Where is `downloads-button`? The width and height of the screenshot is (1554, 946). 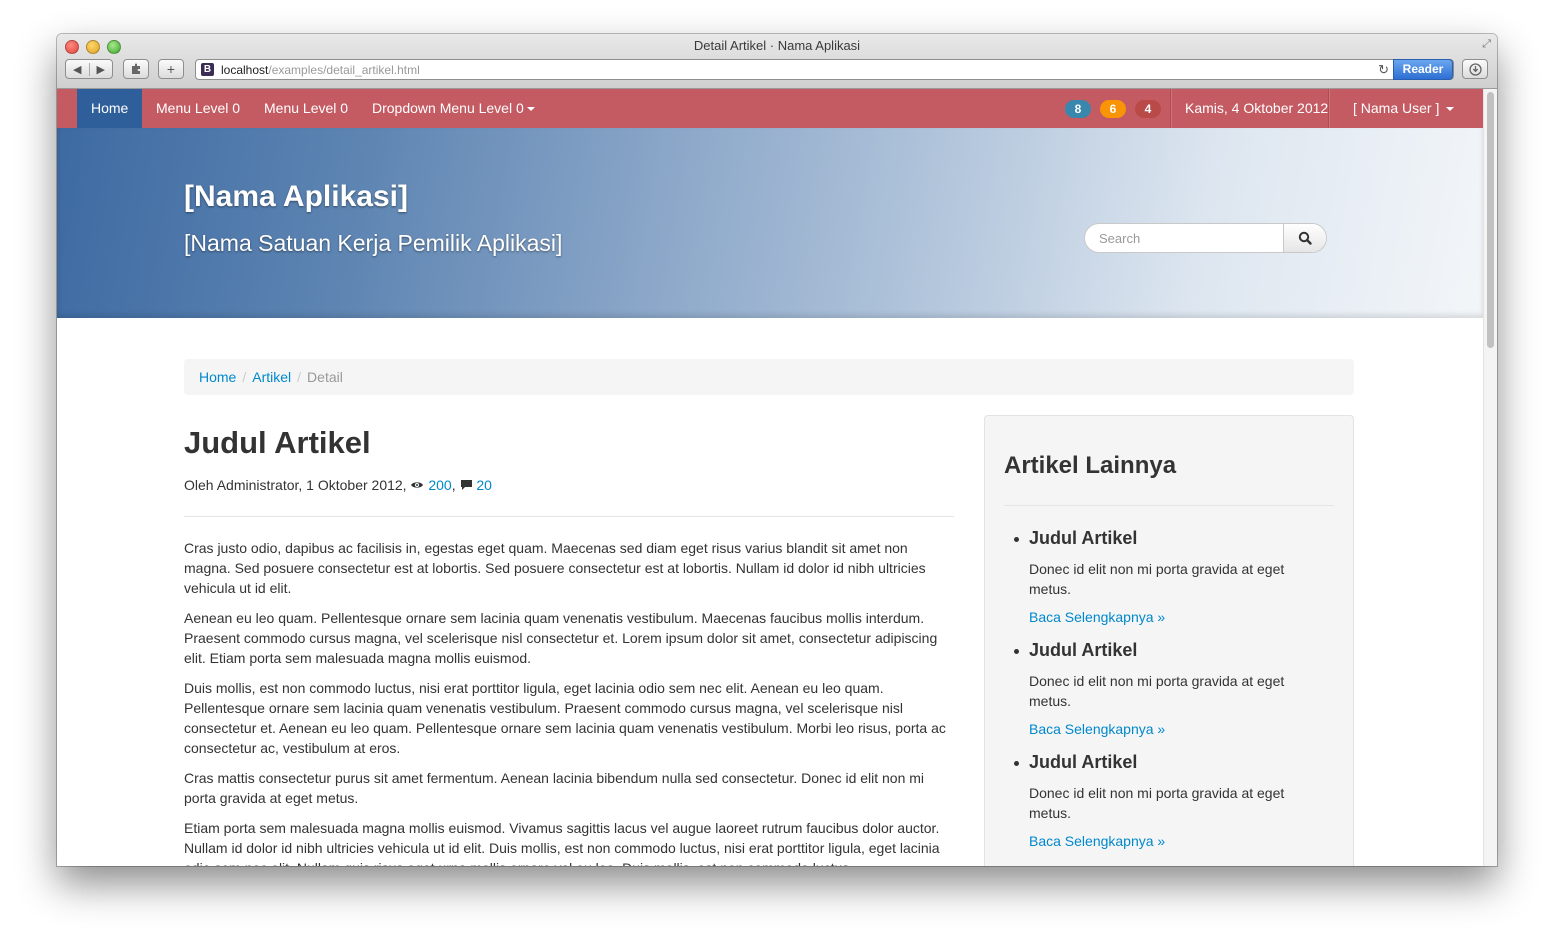
downloads-button is located at coordinates (1475, 69).